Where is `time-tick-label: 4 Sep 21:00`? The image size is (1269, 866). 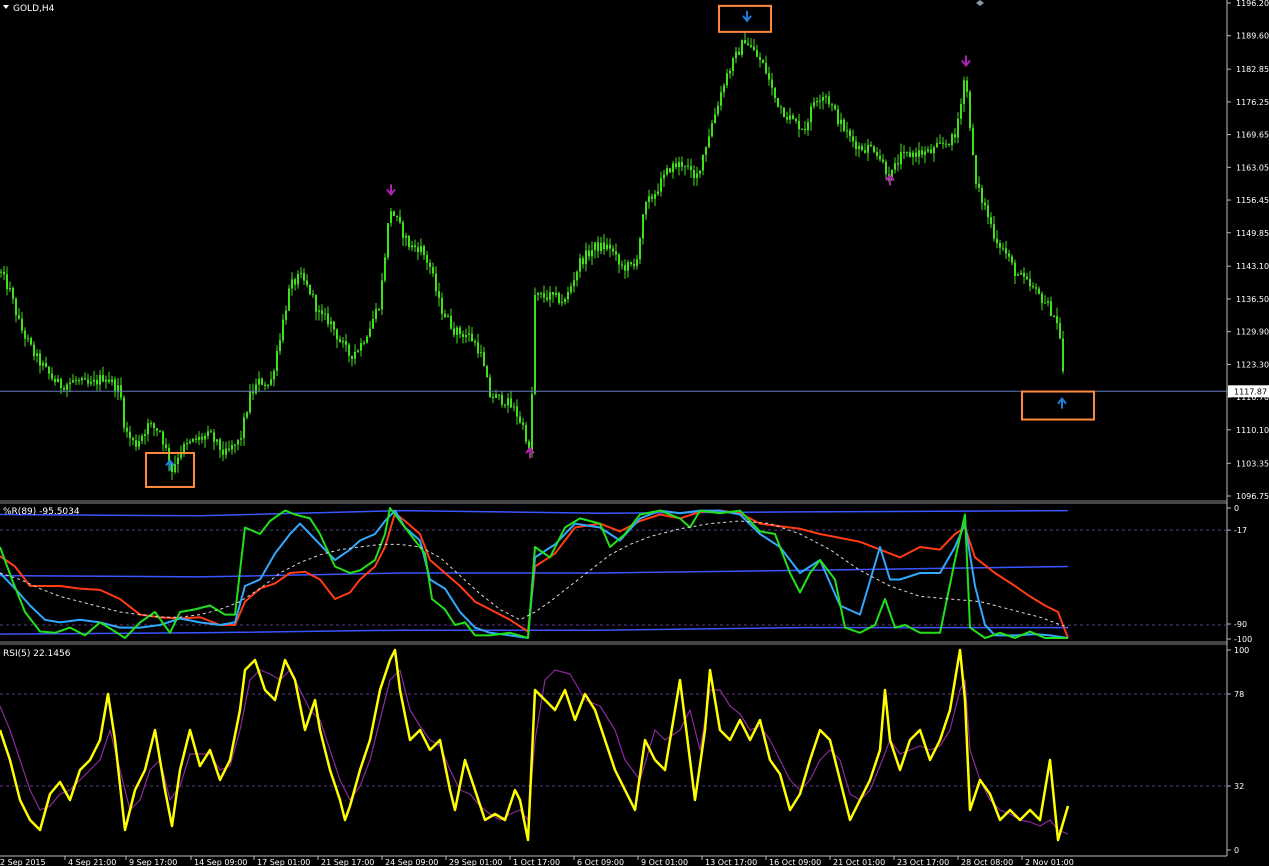 time-tick-label: 4 Sep 21:00 is located at coordinates (92, 862).